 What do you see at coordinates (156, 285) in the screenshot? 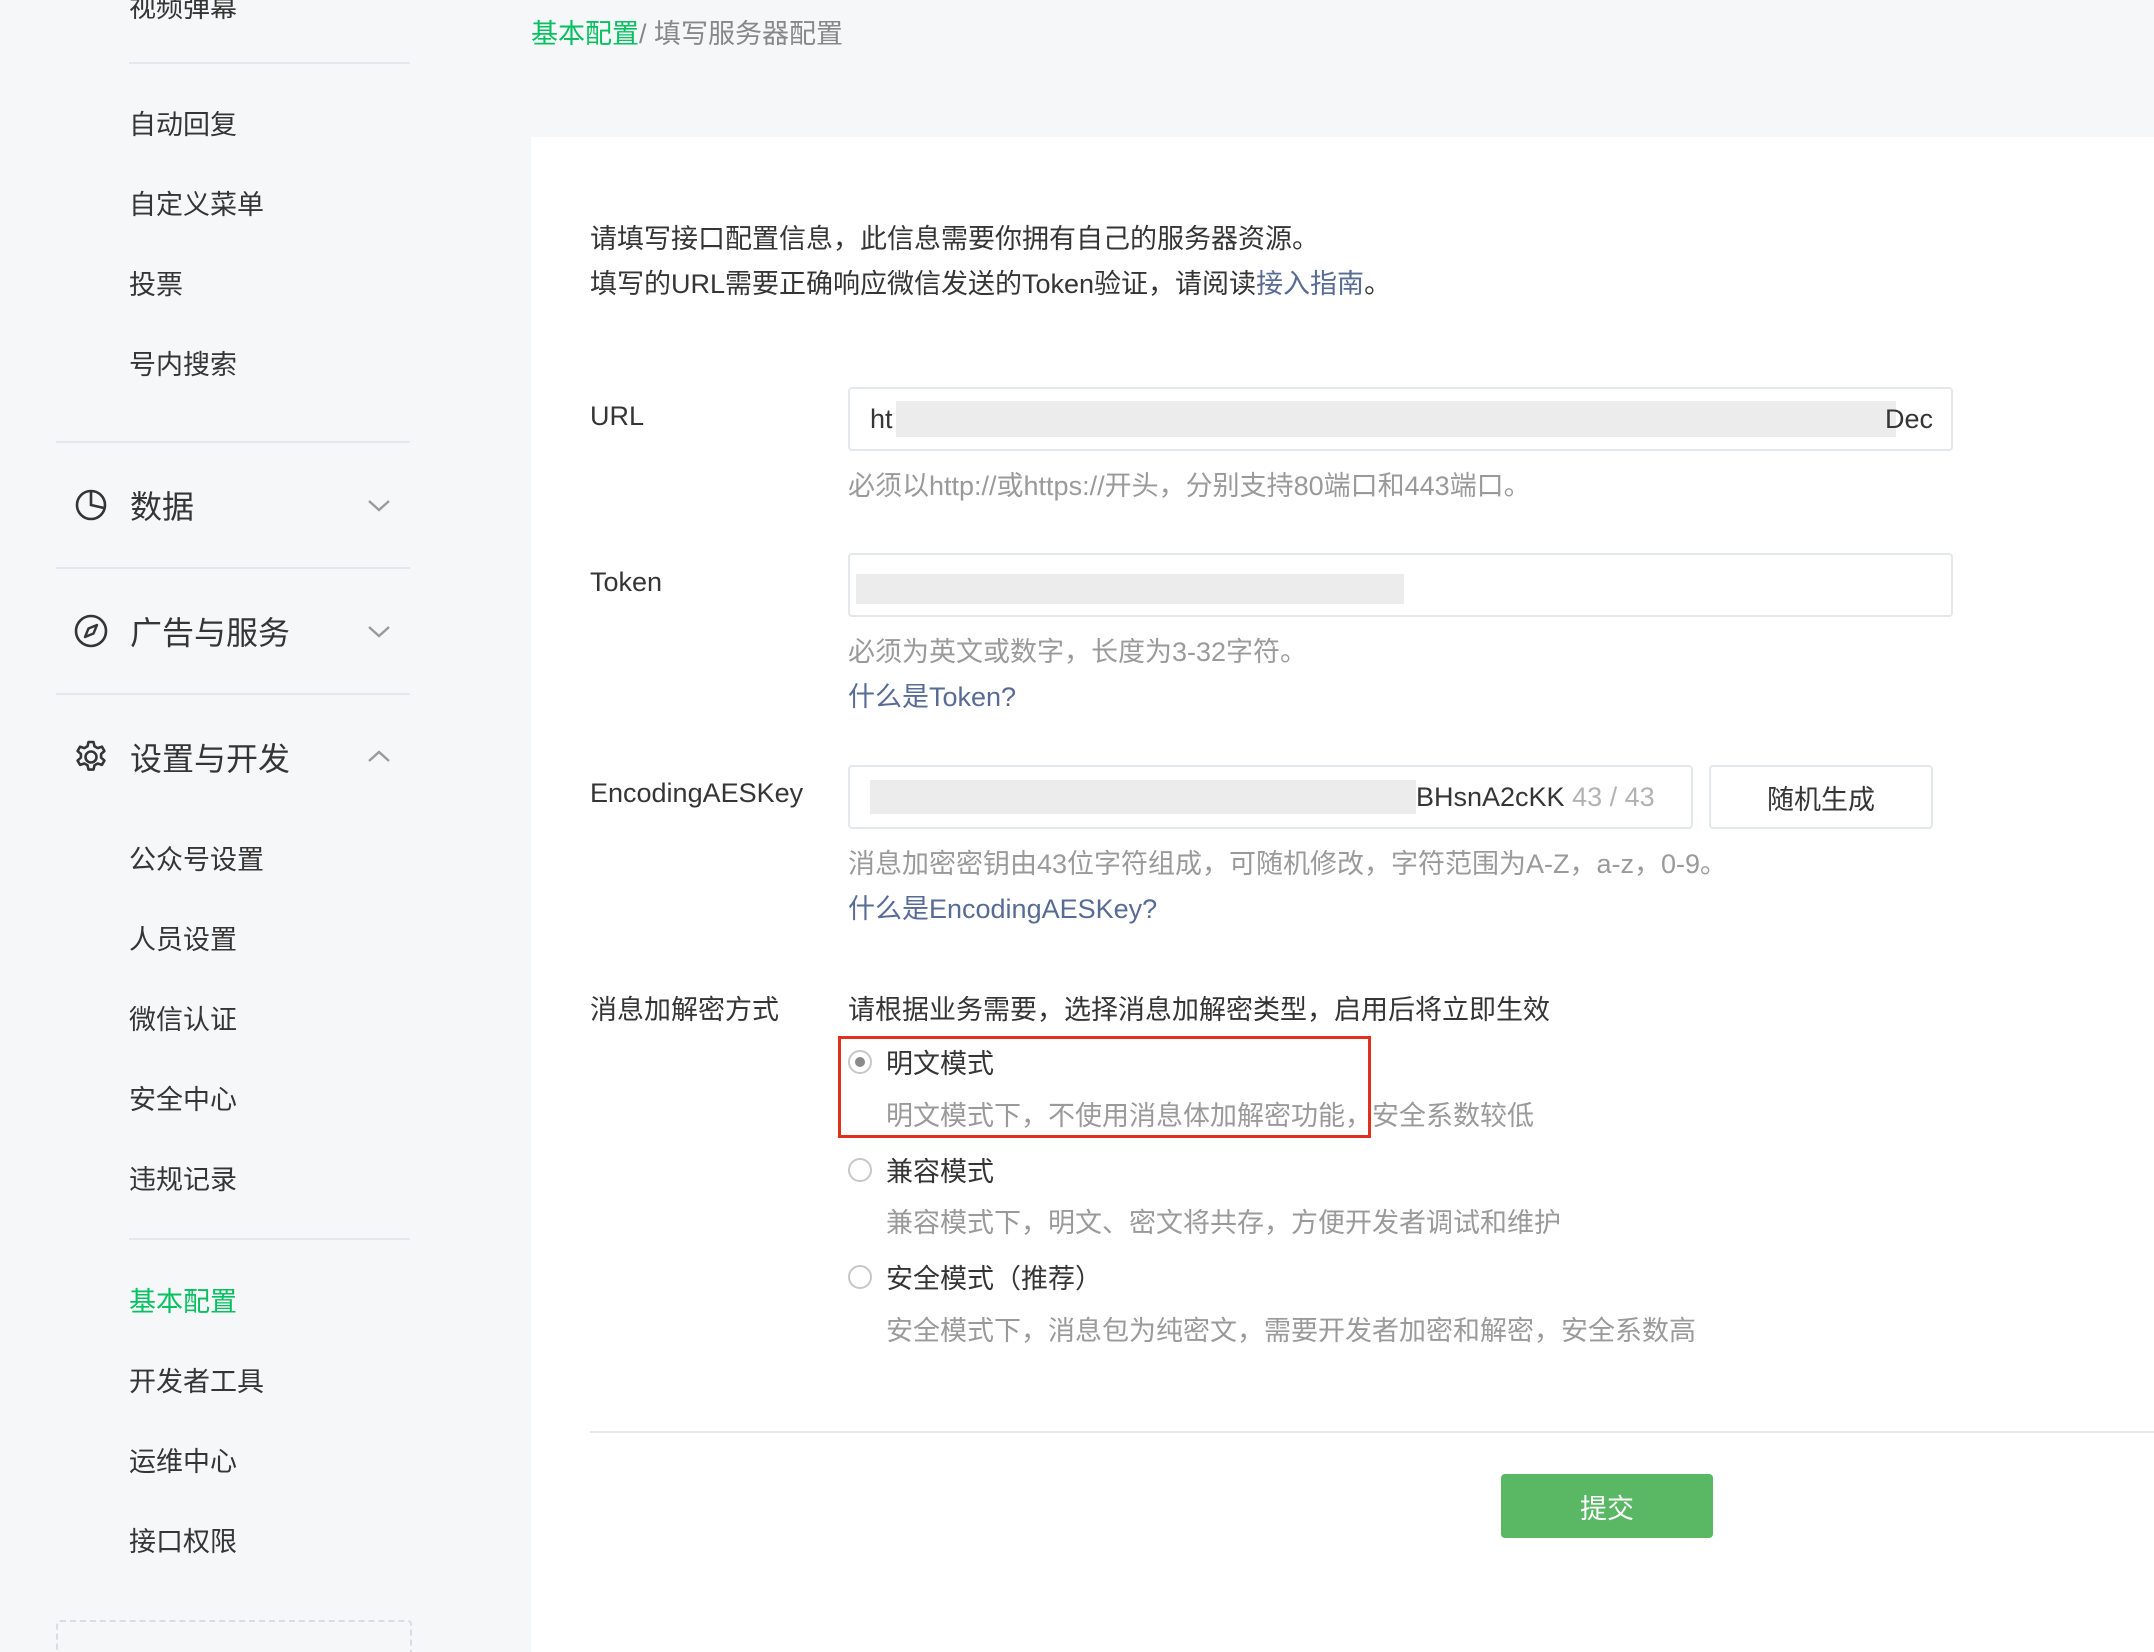
I see `sidebar-item-vote: 投票` at bounding box center [156, 285].